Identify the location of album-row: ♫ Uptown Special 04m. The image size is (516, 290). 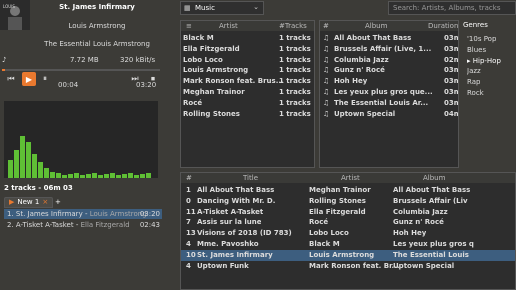
(389, 114).